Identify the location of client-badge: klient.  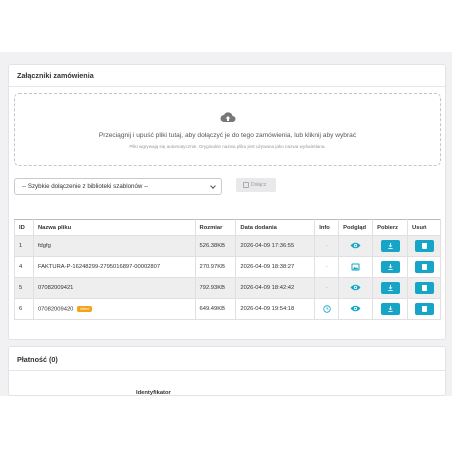
(85, 308).